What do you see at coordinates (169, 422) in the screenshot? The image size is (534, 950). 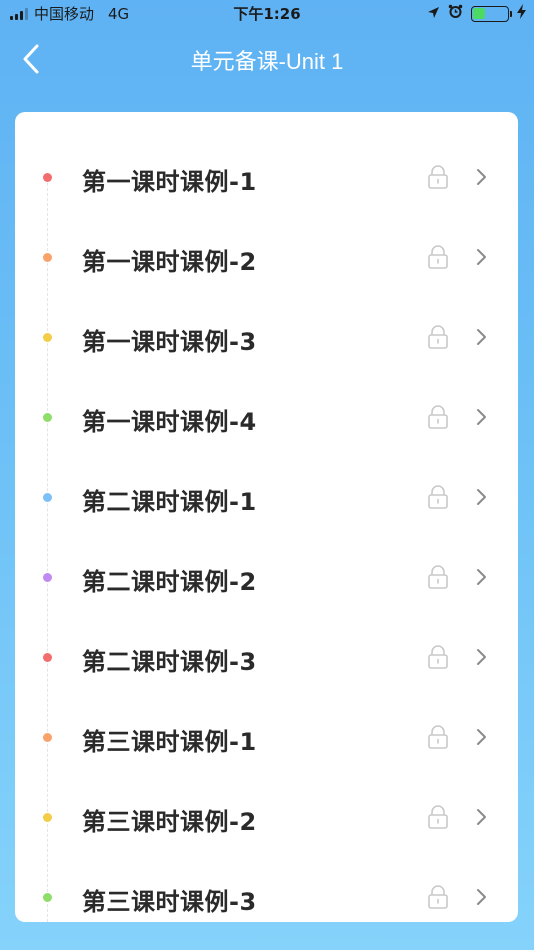 I see `lesson-label: 第一课时课例-4` at bounding box center [169, 422].